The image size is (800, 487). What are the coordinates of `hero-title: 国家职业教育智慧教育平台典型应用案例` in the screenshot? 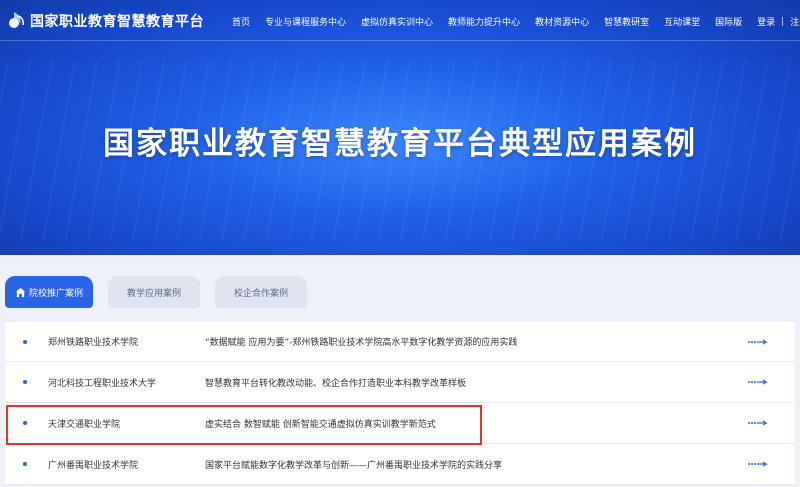 It's located at (400, 144).